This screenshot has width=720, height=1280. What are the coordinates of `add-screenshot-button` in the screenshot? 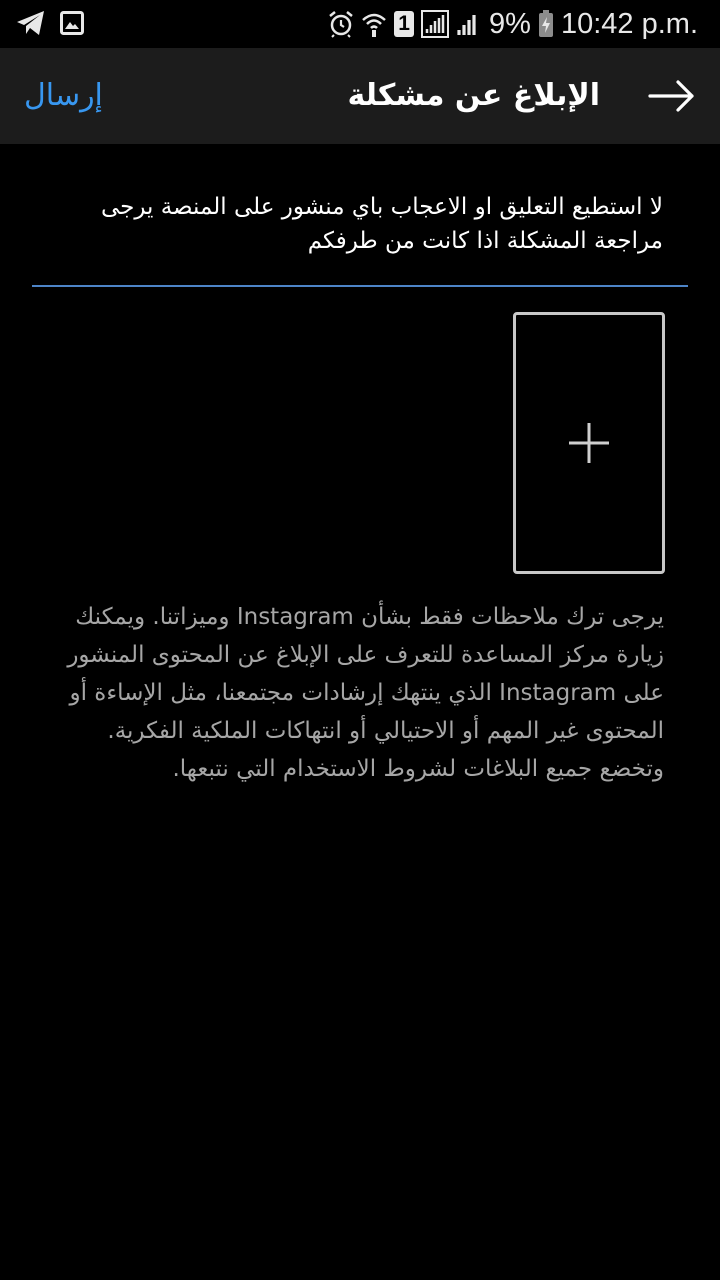 It's located at (589, 443).